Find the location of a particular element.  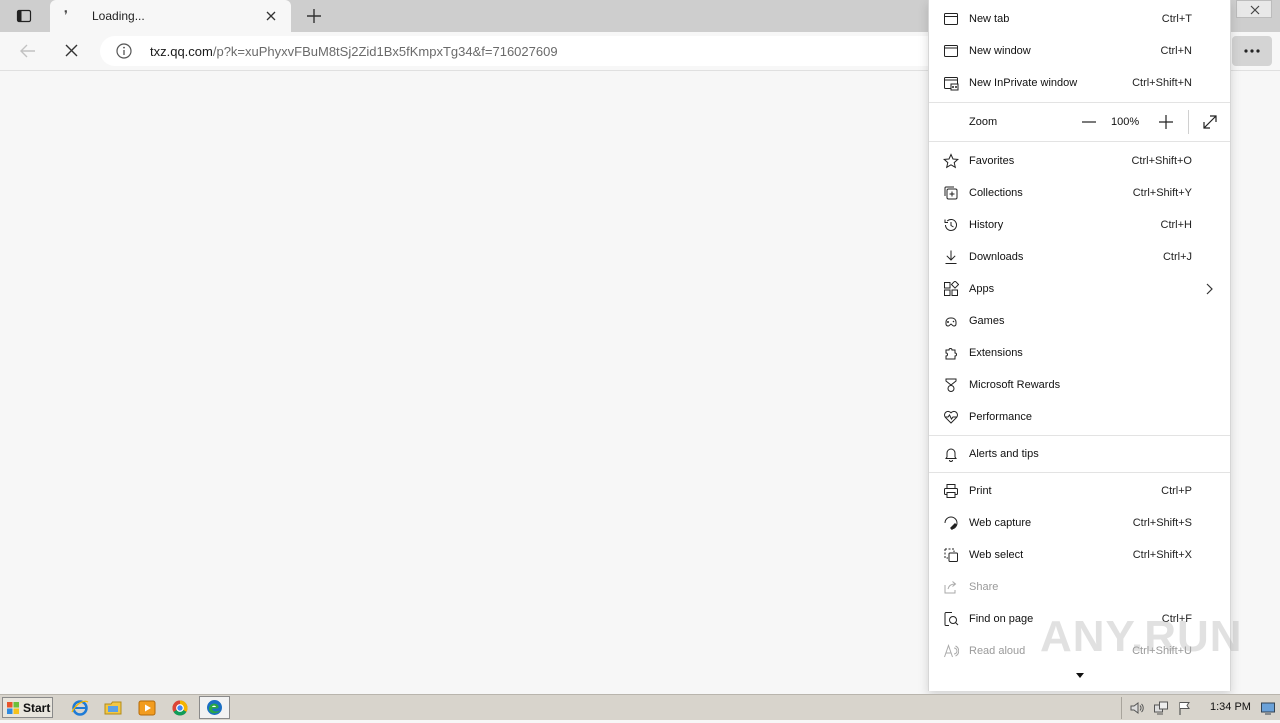

ellipsis-icon is located at coordinates (1252, 51).